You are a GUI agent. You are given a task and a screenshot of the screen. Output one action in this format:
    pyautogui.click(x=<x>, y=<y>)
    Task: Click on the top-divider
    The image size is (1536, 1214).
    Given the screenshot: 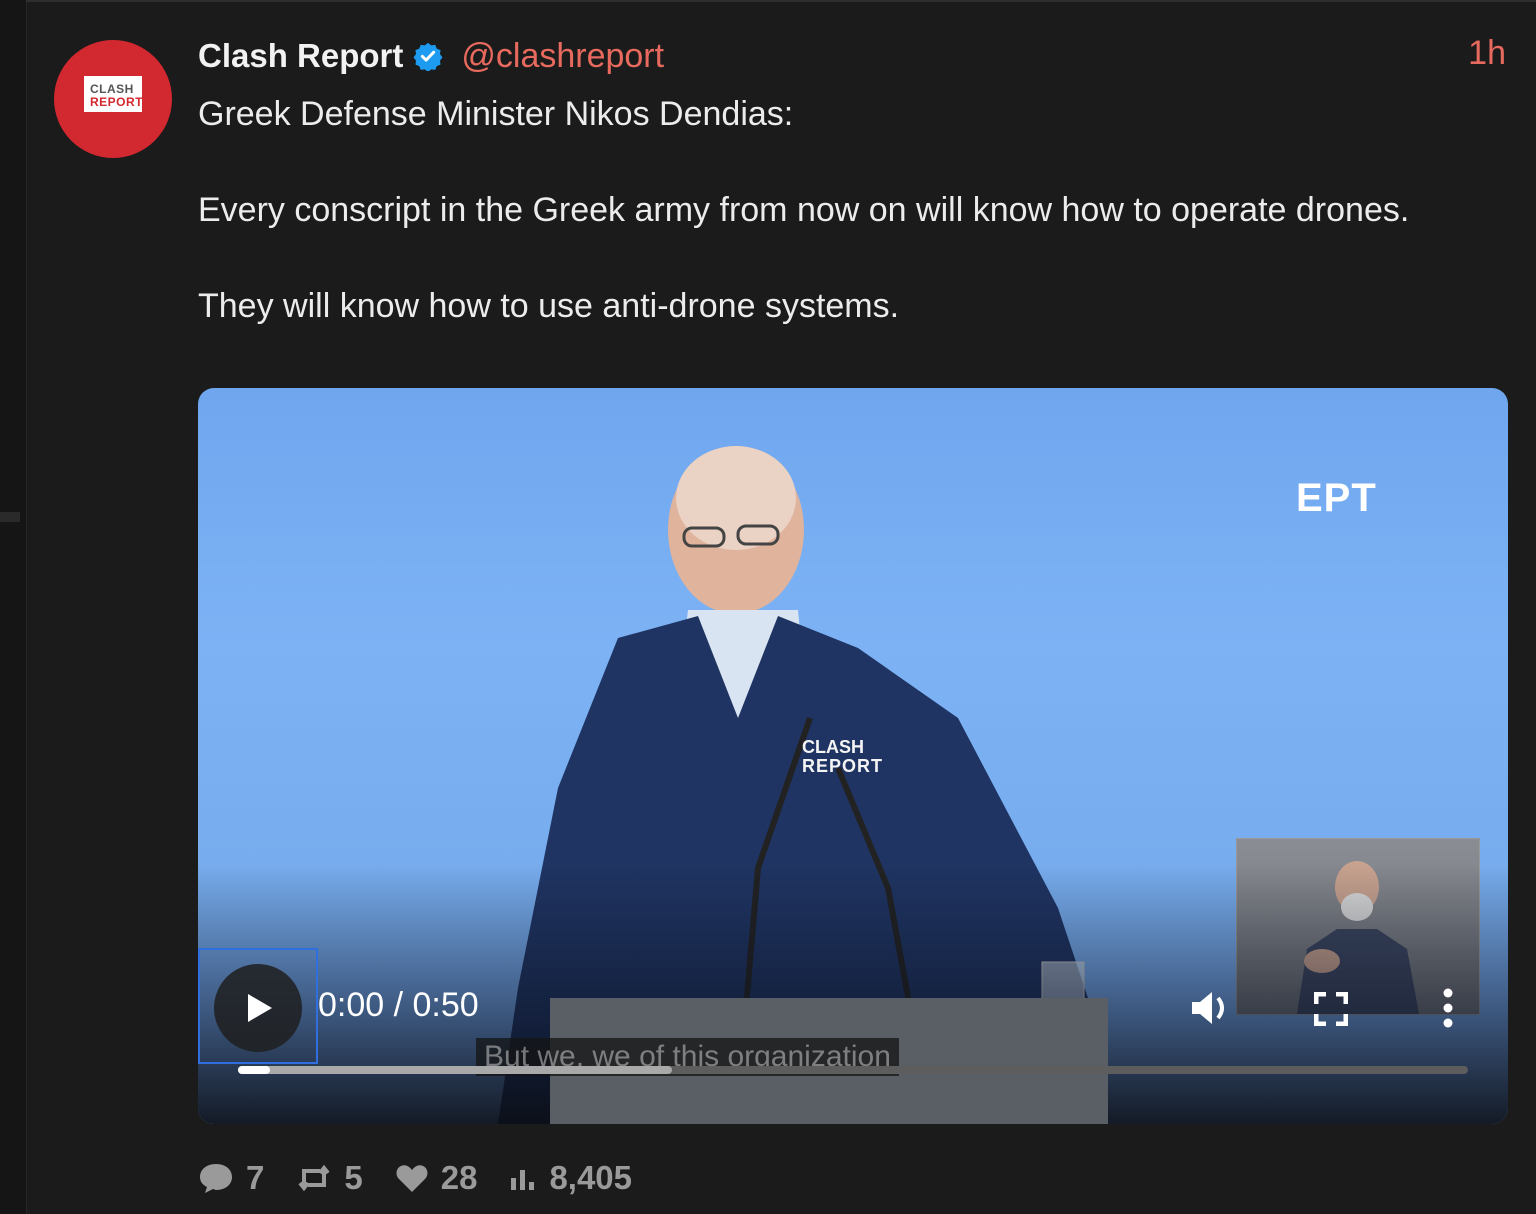 What is the action you would take?
    pyautogui.click(x=781, y=1)
    